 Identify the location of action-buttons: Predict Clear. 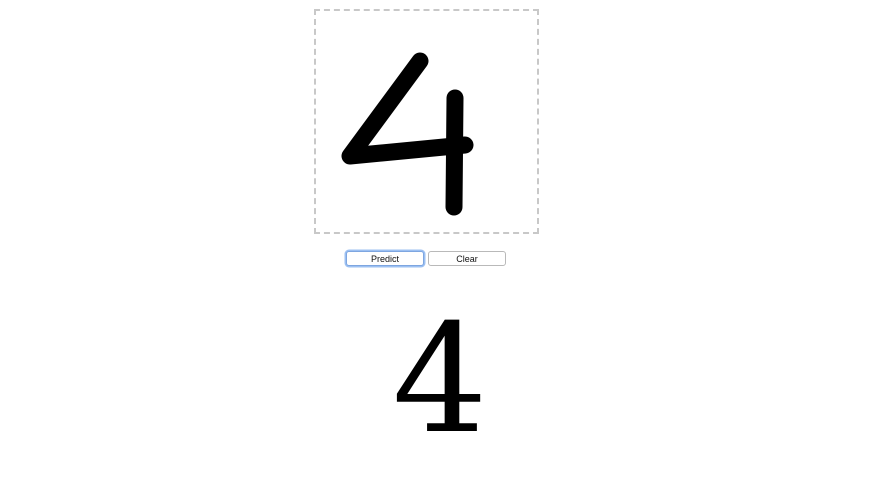
(426, 258).